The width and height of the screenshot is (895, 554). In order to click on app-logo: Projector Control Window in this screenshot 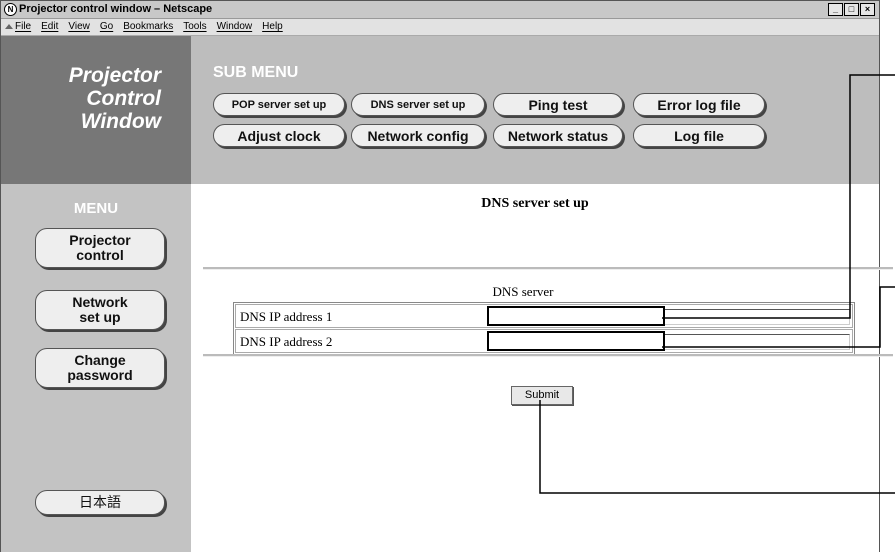, I will do `click(96, 98)`.